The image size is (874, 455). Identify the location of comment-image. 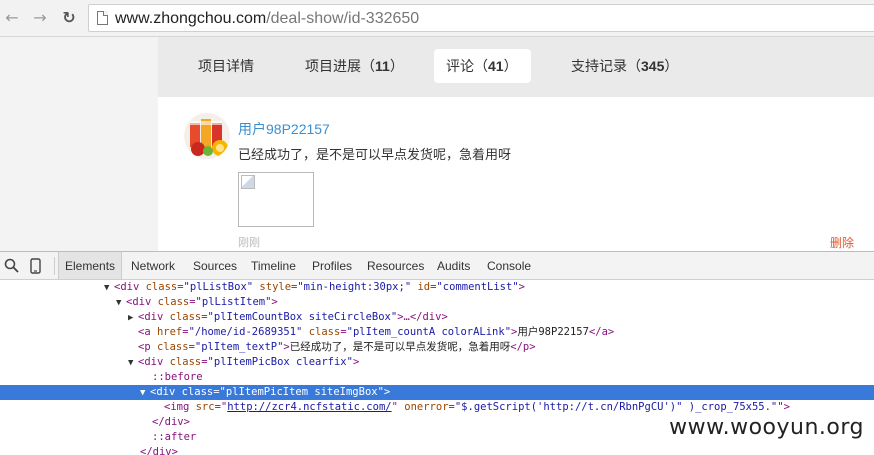
(276, 199).